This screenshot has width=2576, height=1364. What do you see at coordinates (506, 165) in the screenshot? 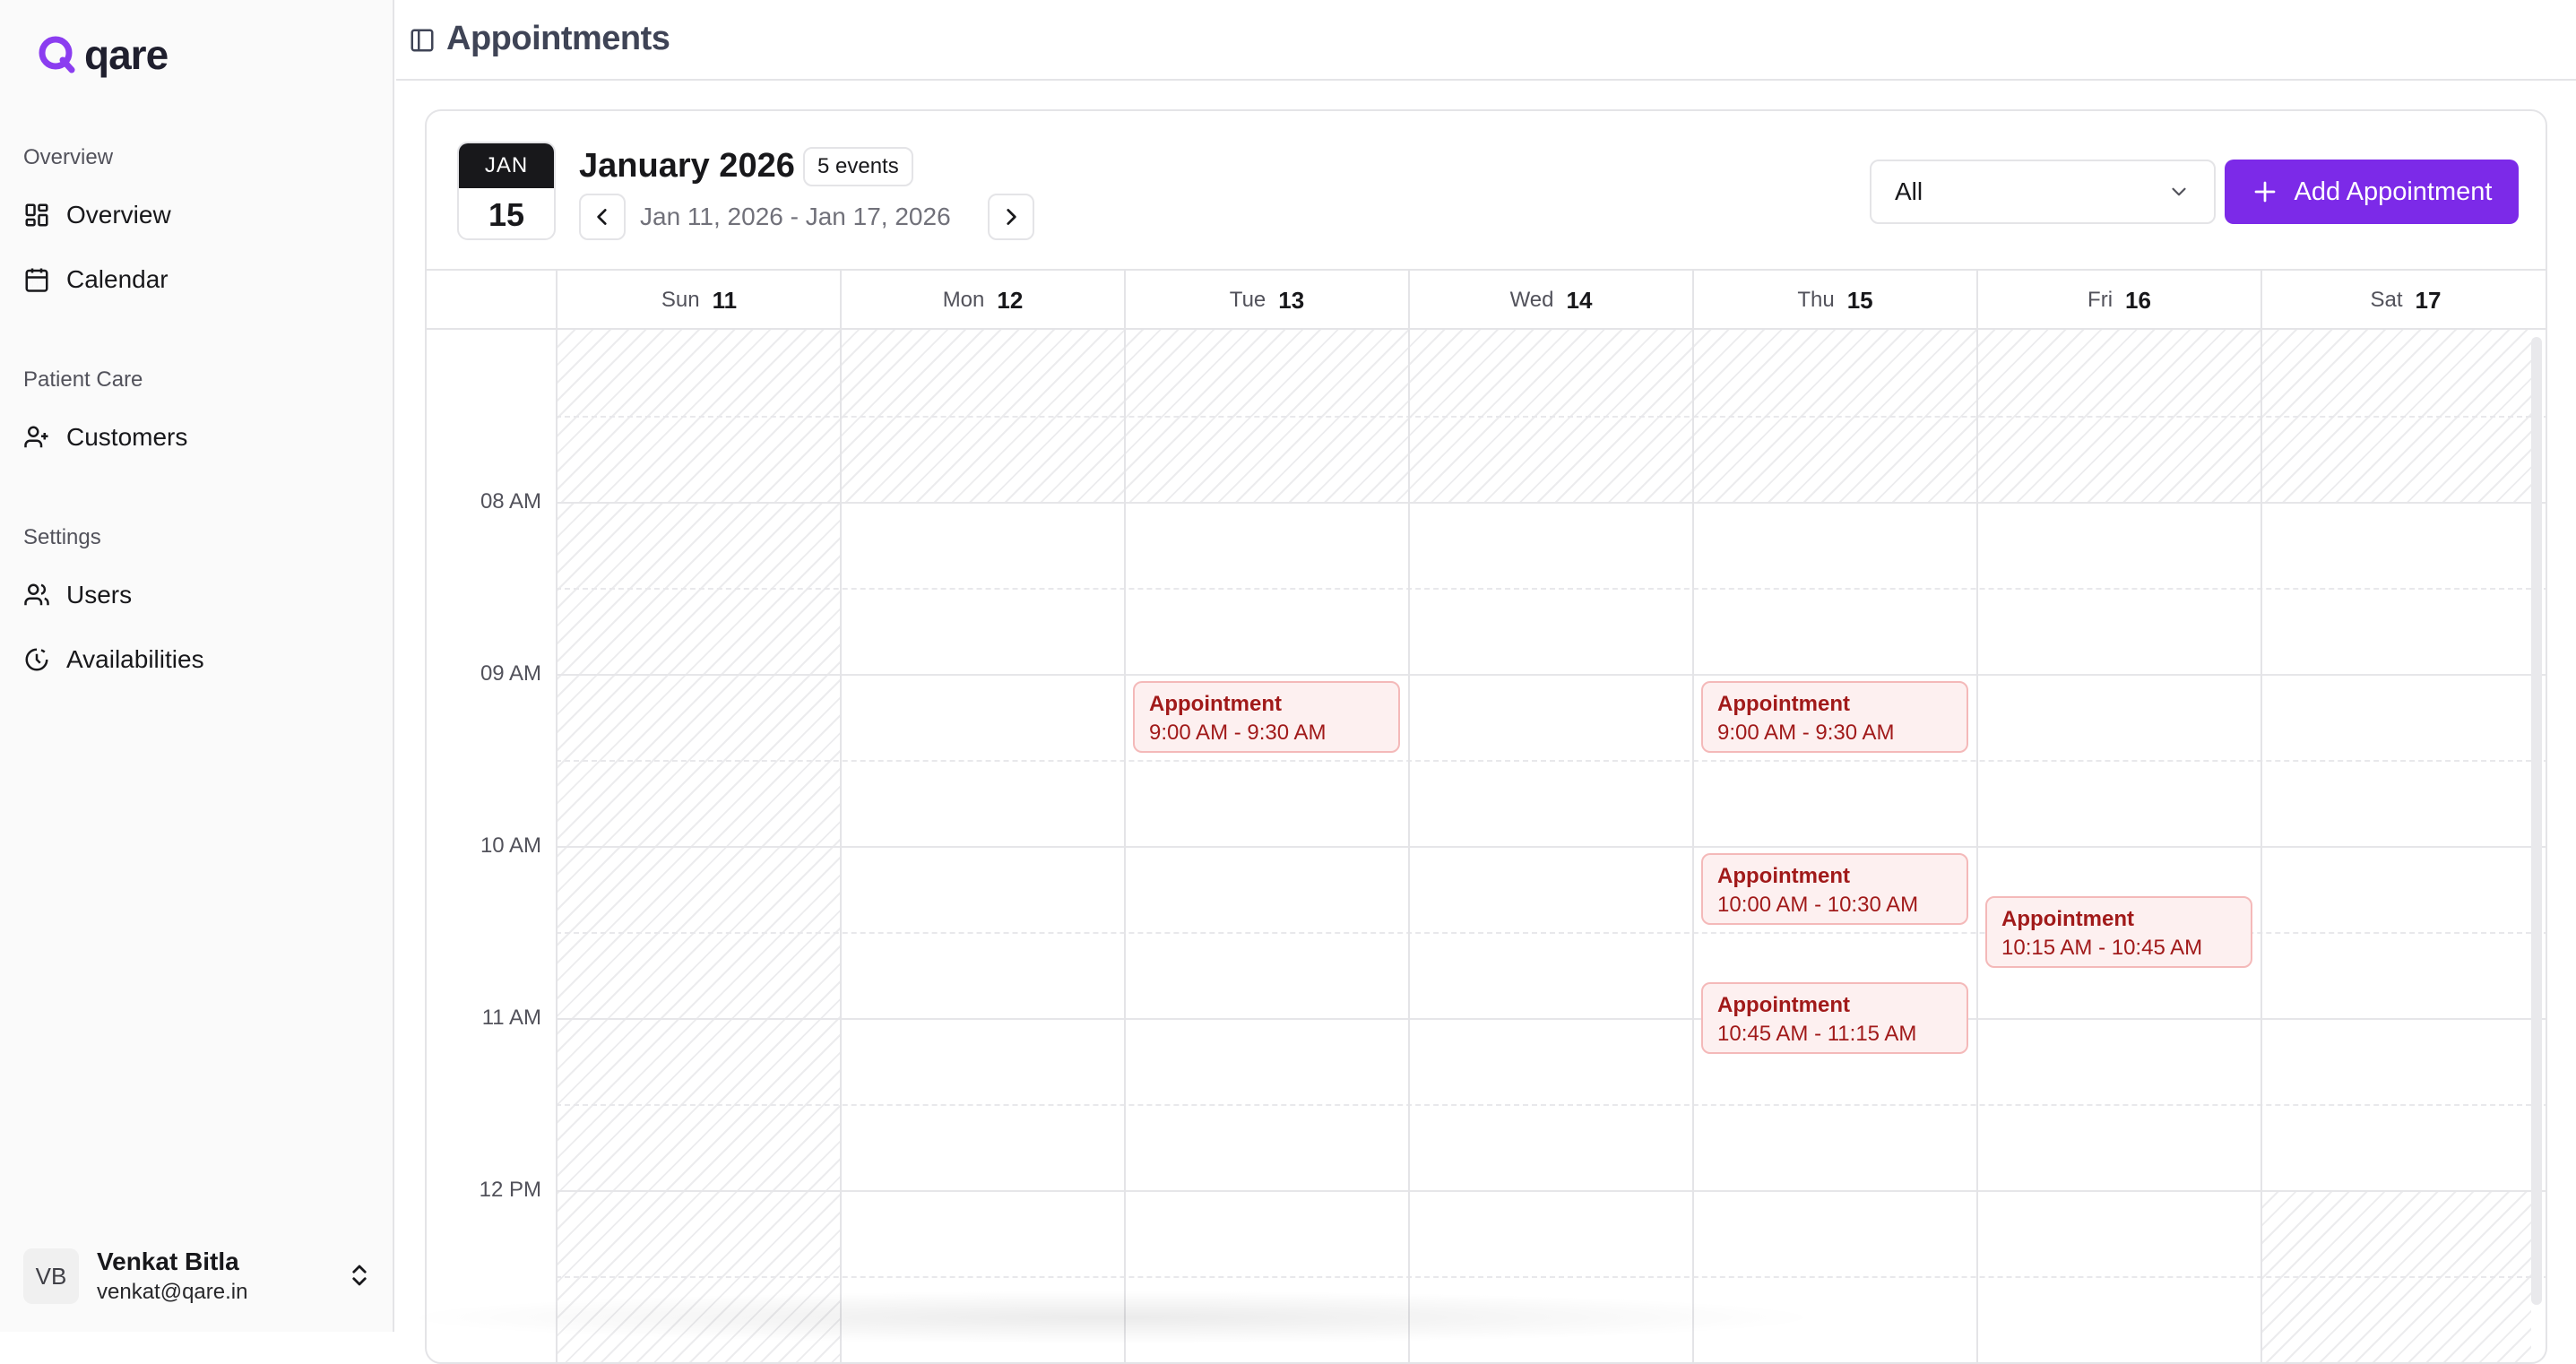
I see `date-badge-month: JAN` at bounding box center [506, 165].